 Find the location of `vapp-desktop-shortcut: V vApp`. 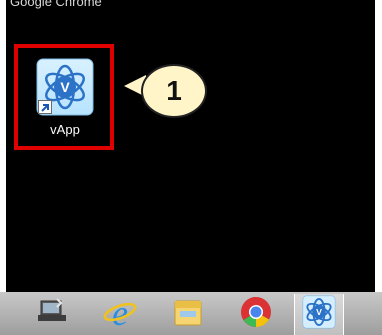

vapp-desktop-shortcut: V vApp is located at coordinates (65, 100).